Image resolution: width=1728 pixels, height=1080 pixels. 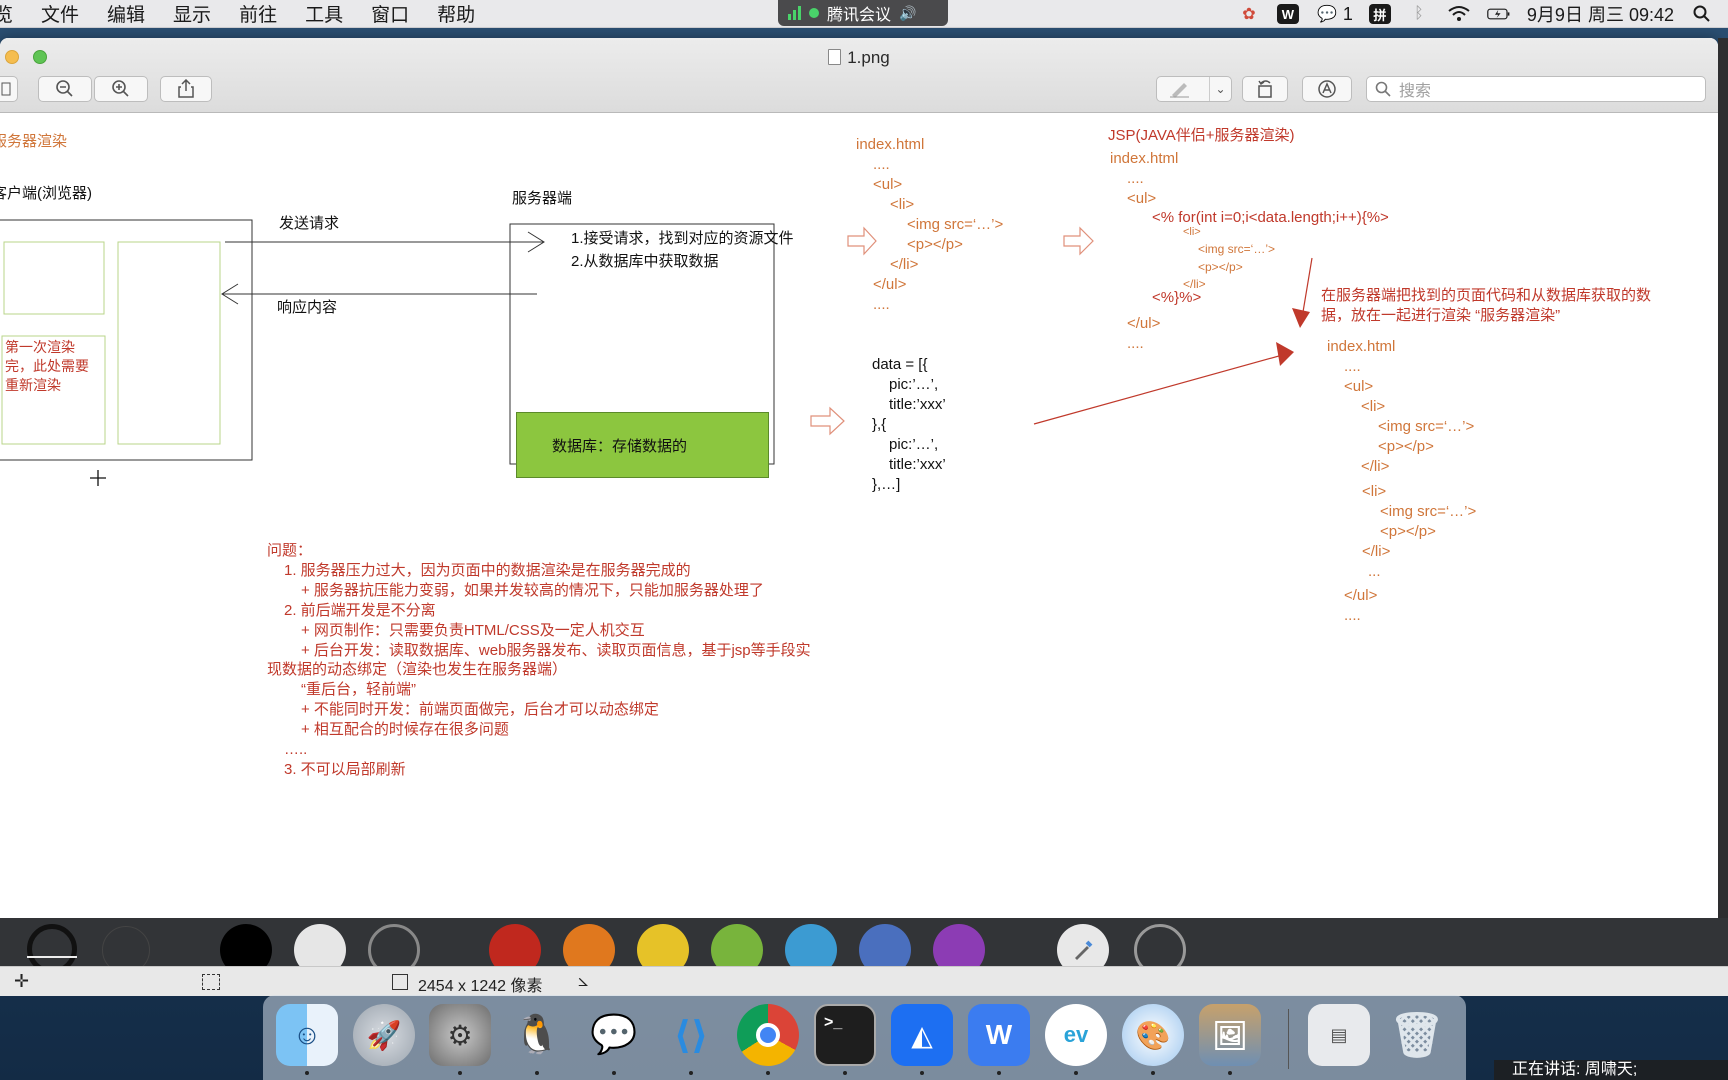 I want to click on dock-qq: 🐧, so click(x=537, y=1035).